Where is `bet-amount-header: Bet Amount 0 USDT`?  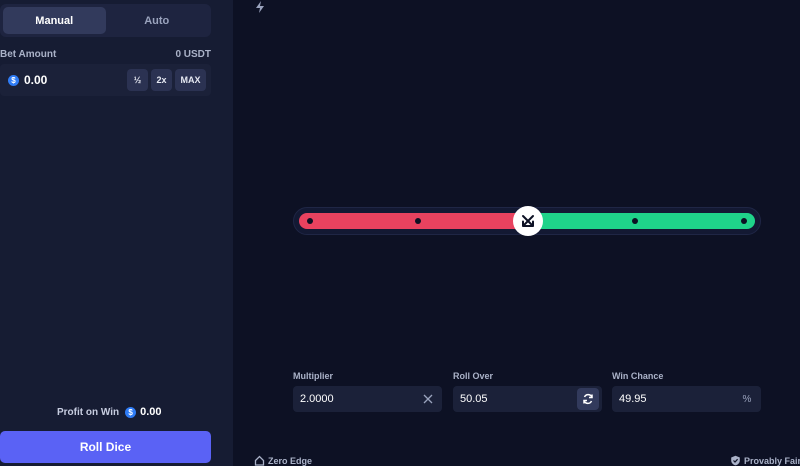
bet-amount-header: Bet Amount 0 USDT is located at coordinates (105, 54).